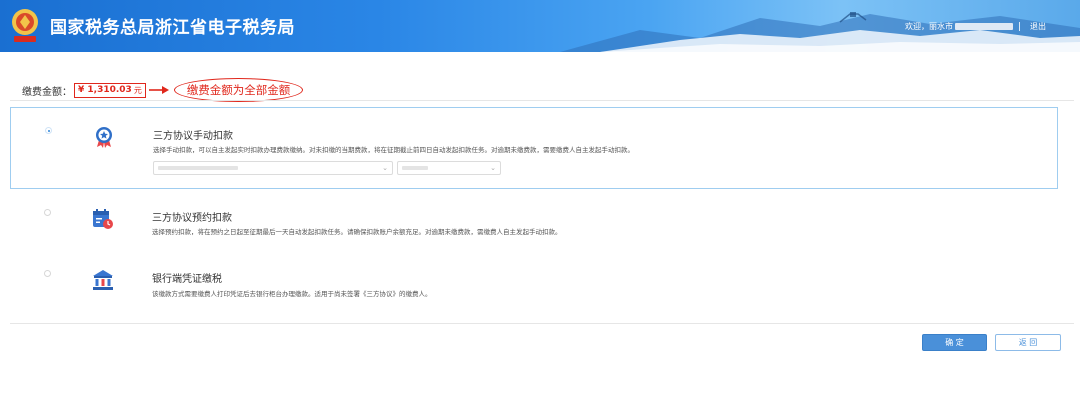  Describe the element at coordinates (137, 90) in the screenshot. I see `payment-amount-unit: 元` at that location.